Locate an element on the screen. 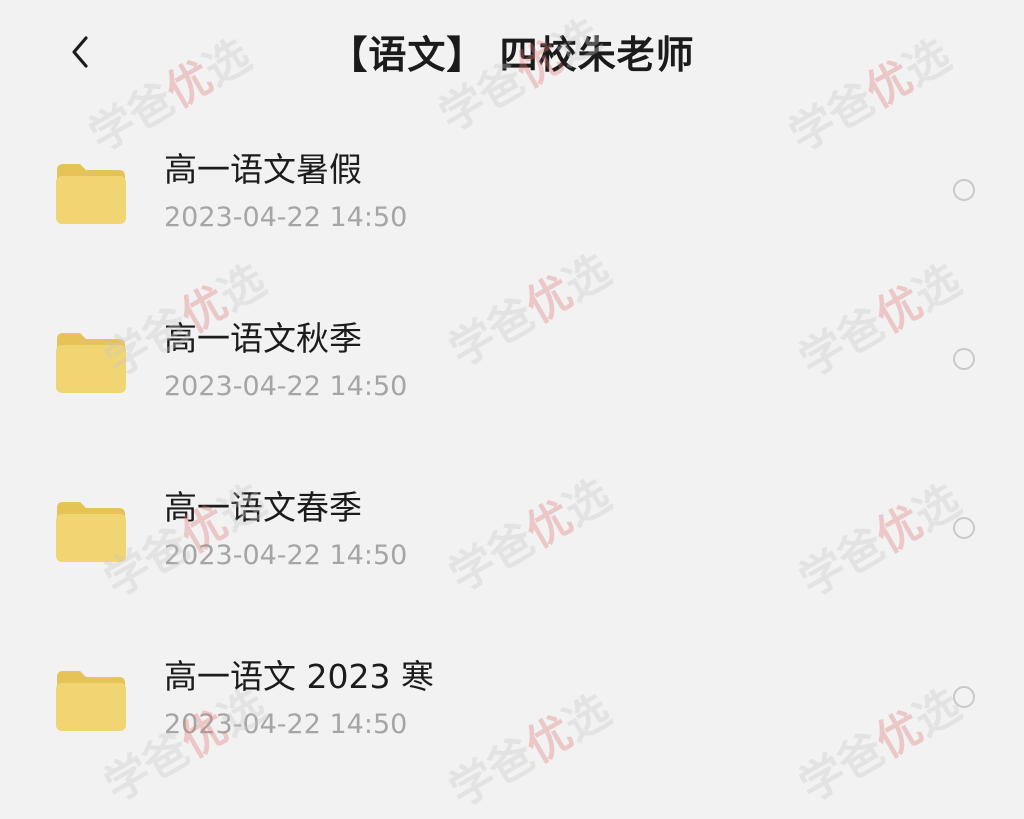 The height and width of the screenshot is (819, 1024). header: 【语文】 四校朱老师 is located at coordinates (512, 56).